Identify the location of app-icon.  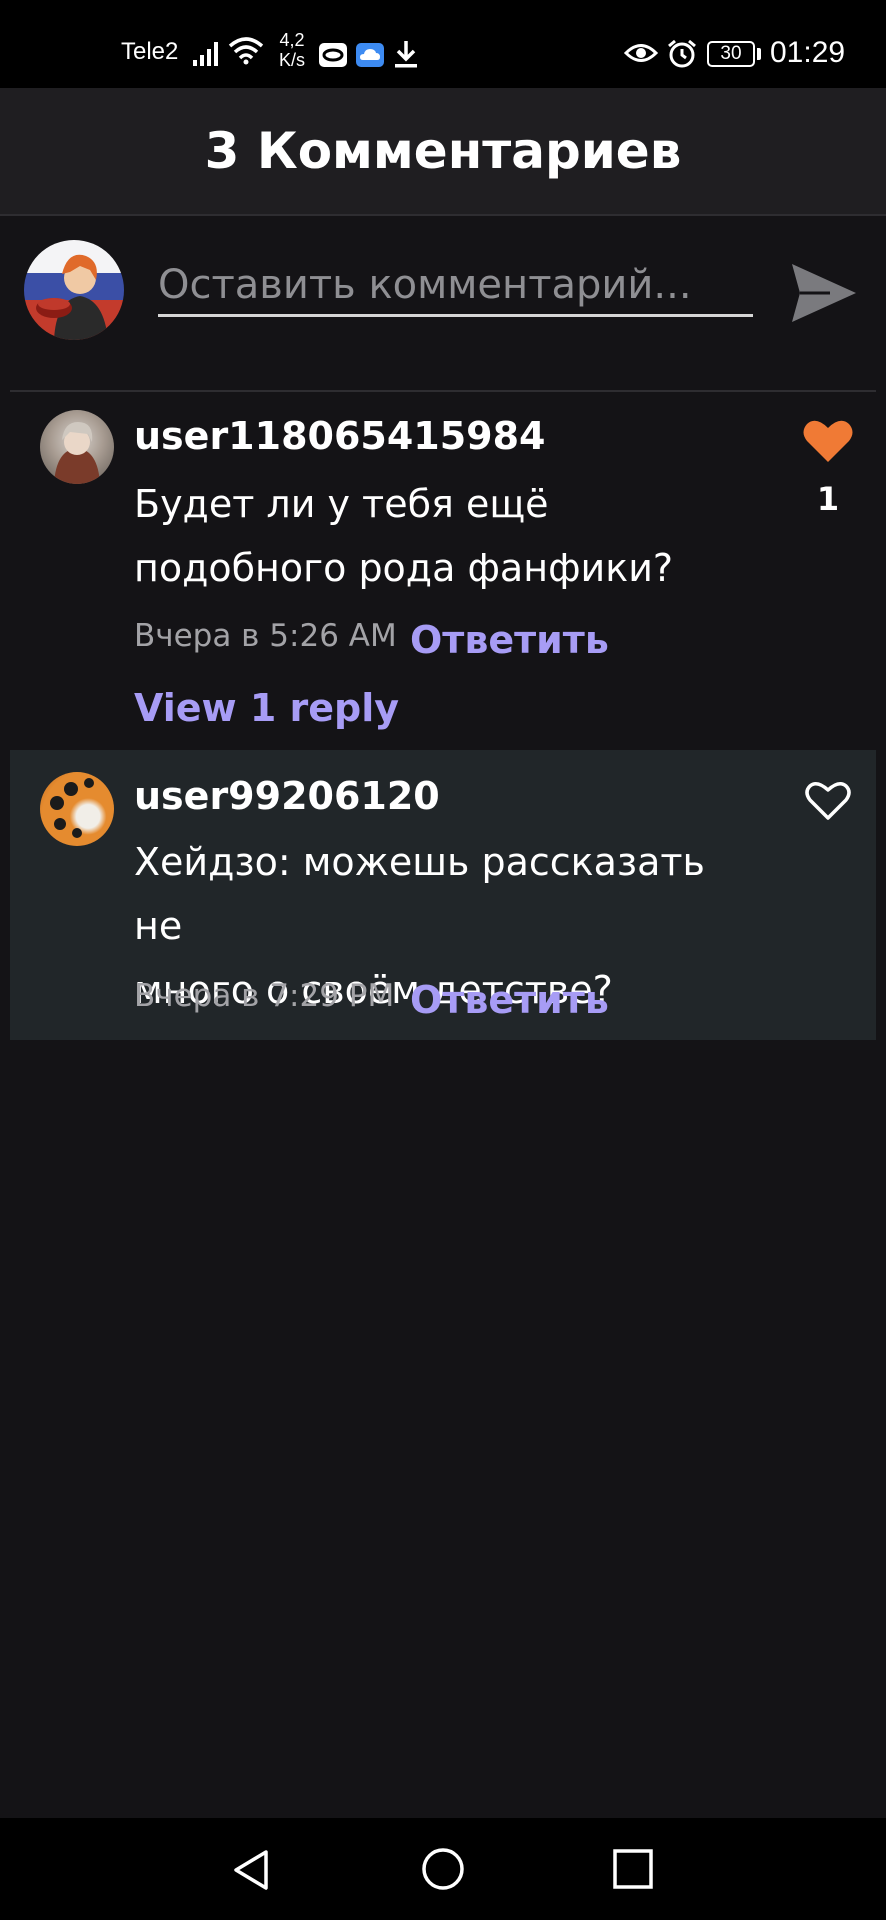
(333, 57).